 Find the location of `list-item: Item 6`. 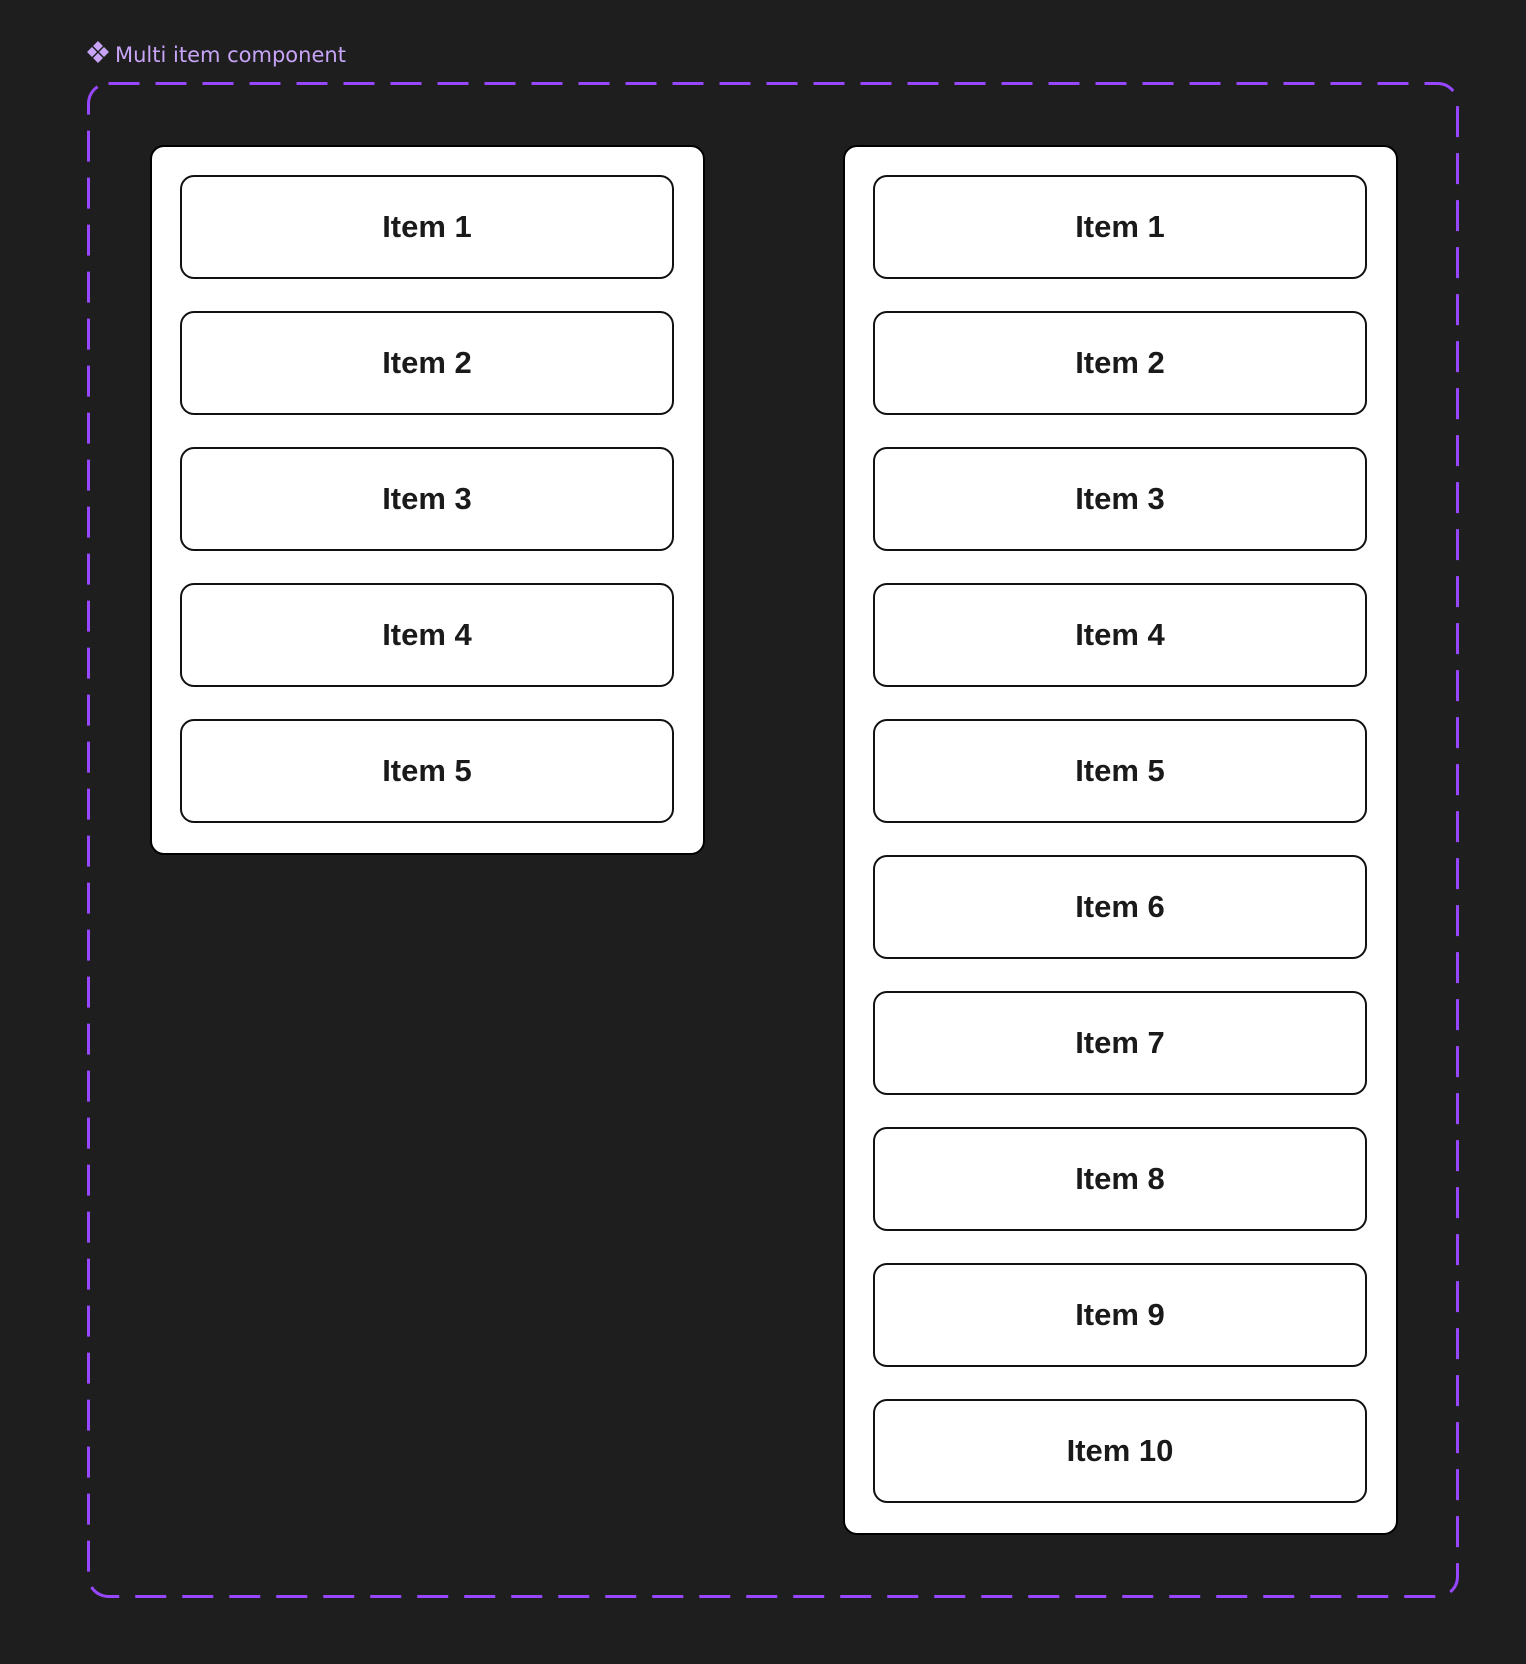

list-item: Item 6 is located at coordinates (1120, 907).